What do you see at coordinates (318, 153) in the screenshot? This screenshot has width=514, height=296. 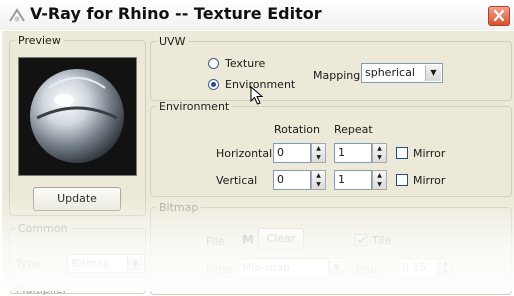 I see `horizontal-rotation-spinner: ▲ ▼` at bounding box center [318, 153].